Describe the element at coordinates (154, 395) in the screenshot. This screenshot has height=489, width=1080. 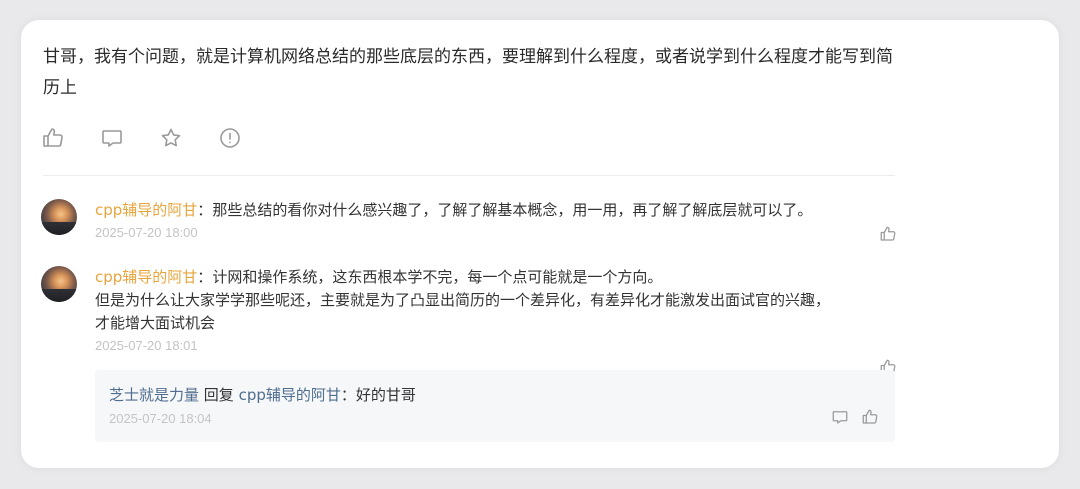
I see `reply-from-user: 芝士就是力量` at that location.